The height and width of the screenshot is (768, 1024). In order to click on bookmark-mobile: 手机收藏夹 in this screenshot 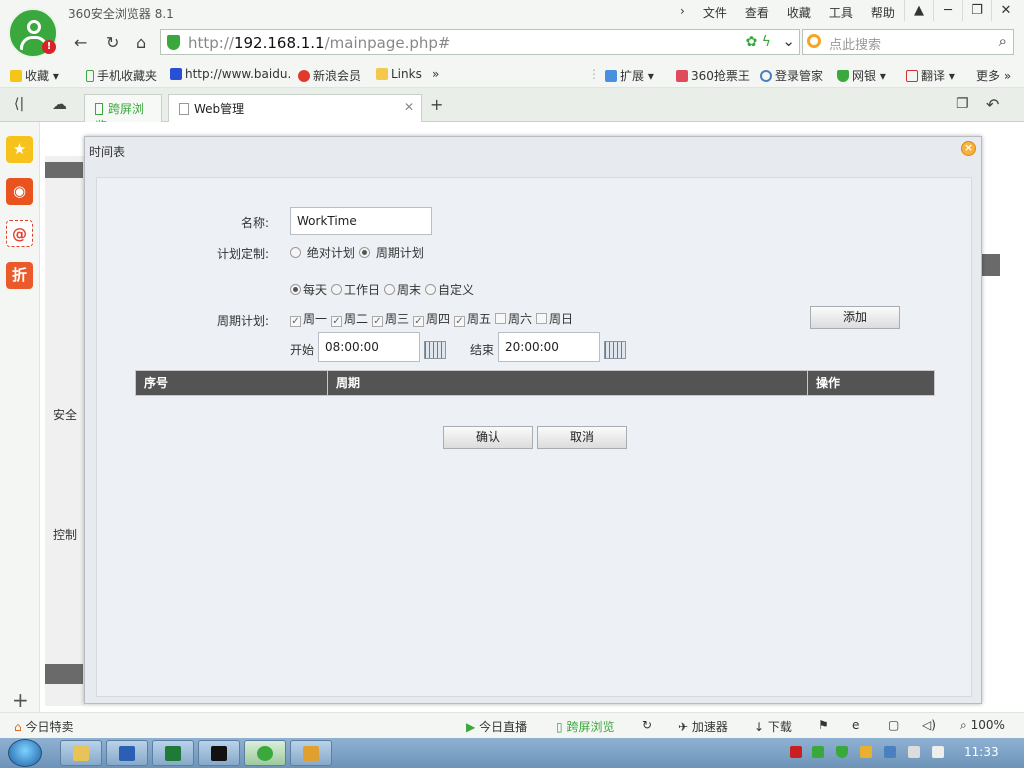, I will do `click(121, 75)`.